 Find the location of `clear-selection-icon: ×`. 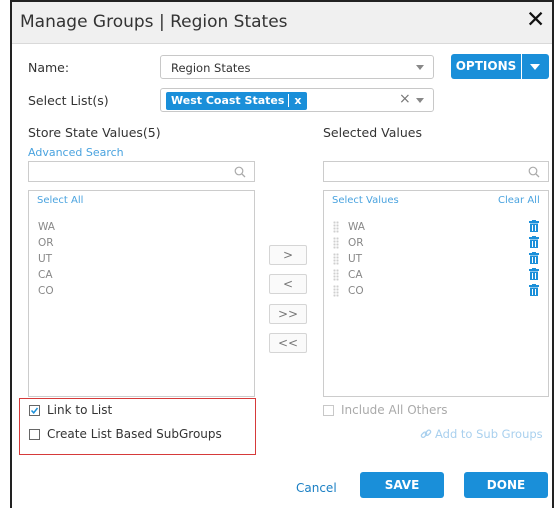

clear-selection-icon: × is located at coordinates (405, 99).